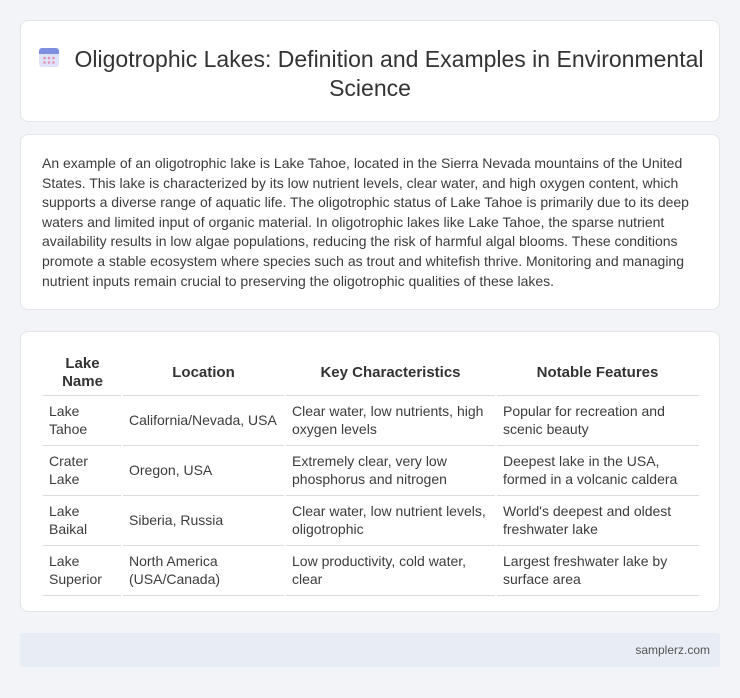 This screenshot has height=698, width=740. What do you see at coordinates (203, 470) in the screenshot?
I see `cell-location: Oregon, USA` at bounding box center [203, 470].